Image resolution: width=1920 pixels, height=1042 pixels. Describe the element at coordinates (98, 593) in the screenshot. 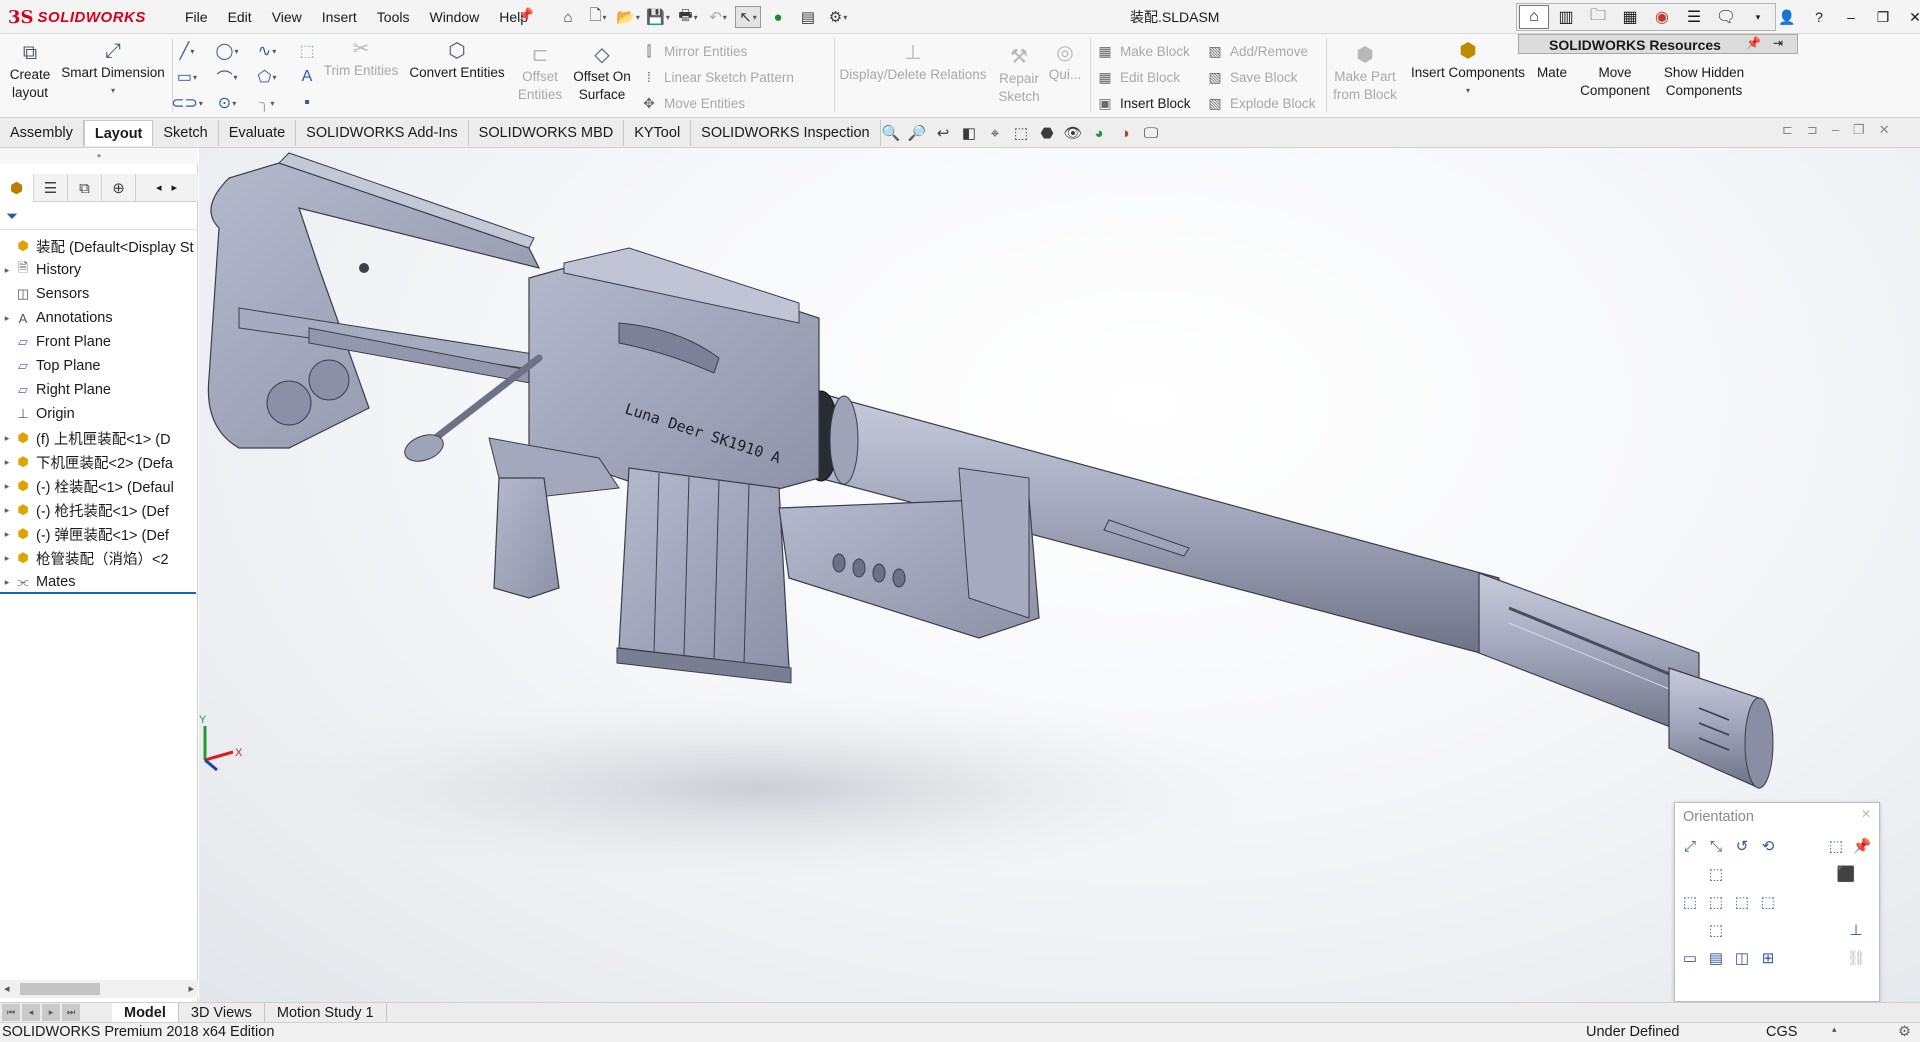

I see `rollback-bar` at that location.